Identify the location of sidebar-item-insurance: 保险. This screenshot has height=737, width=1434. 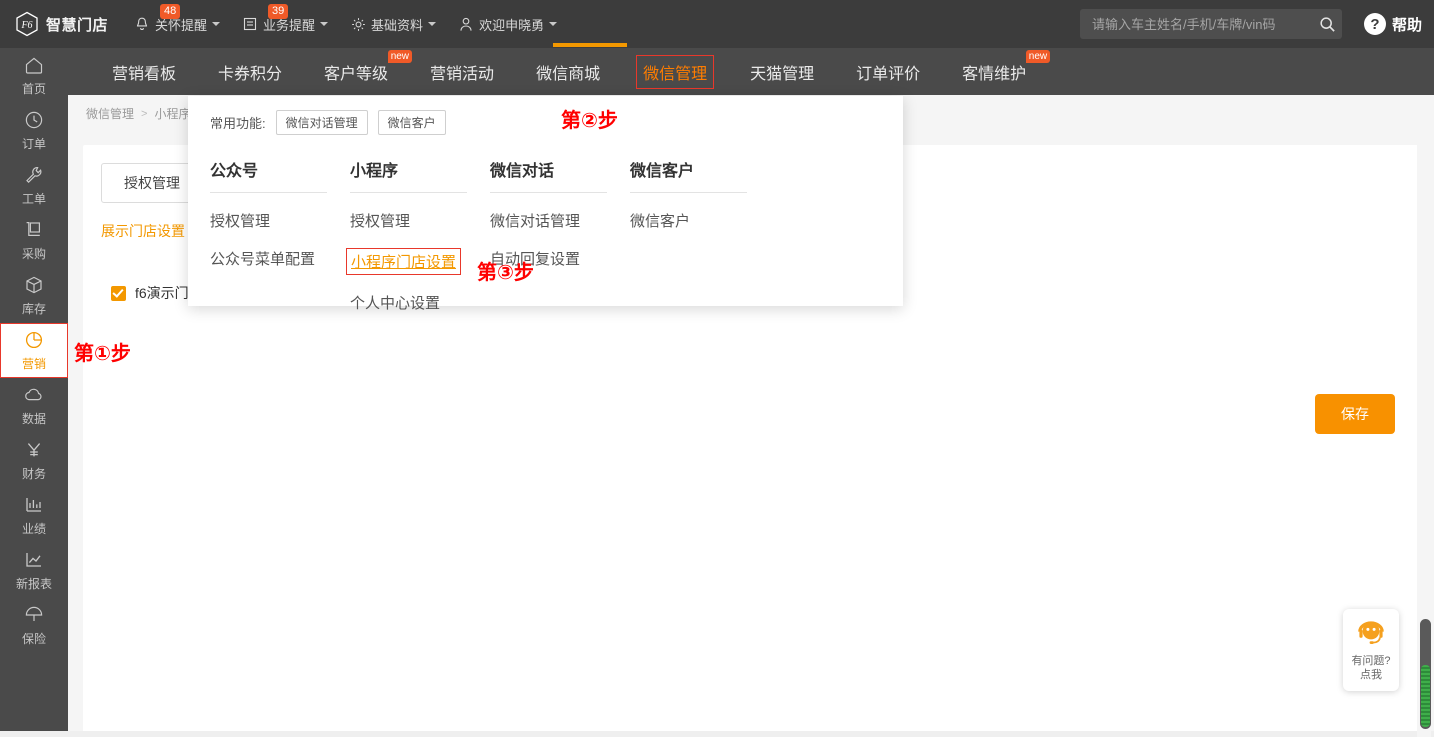
(34, 625).